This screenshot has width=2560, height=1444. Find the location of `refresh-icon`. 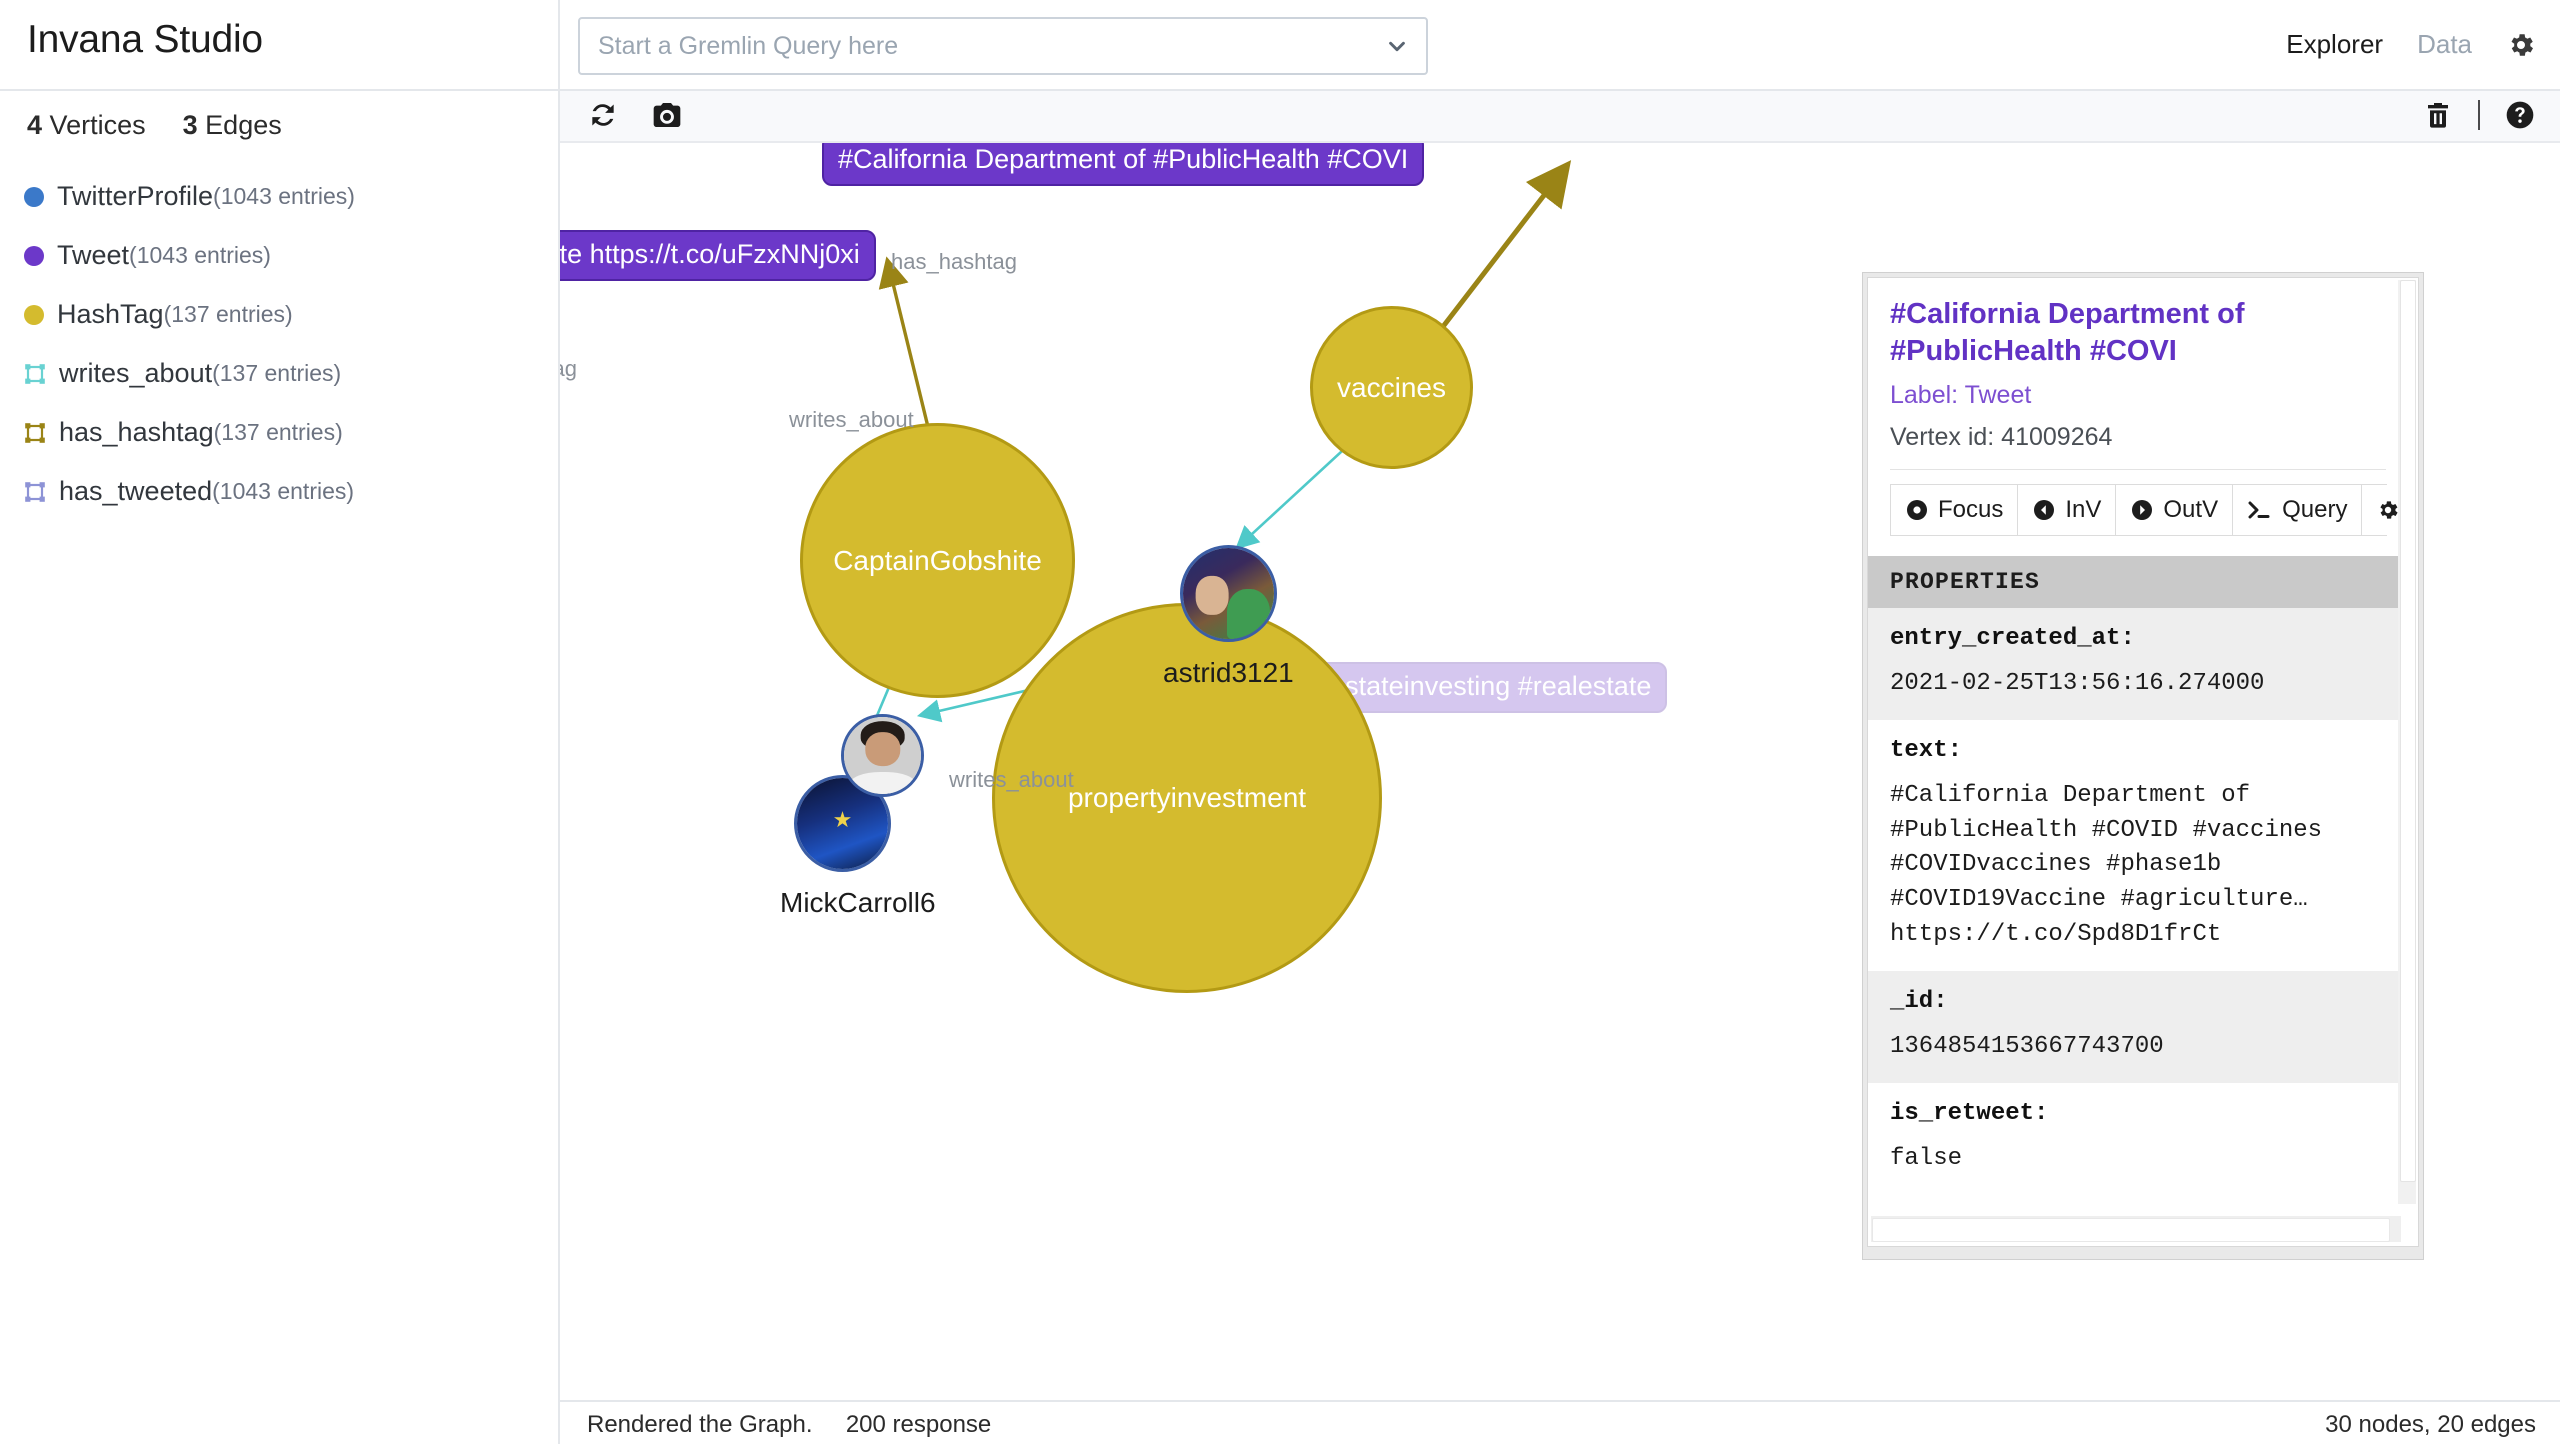

refresh-icon is located at coordinates (603, 115).